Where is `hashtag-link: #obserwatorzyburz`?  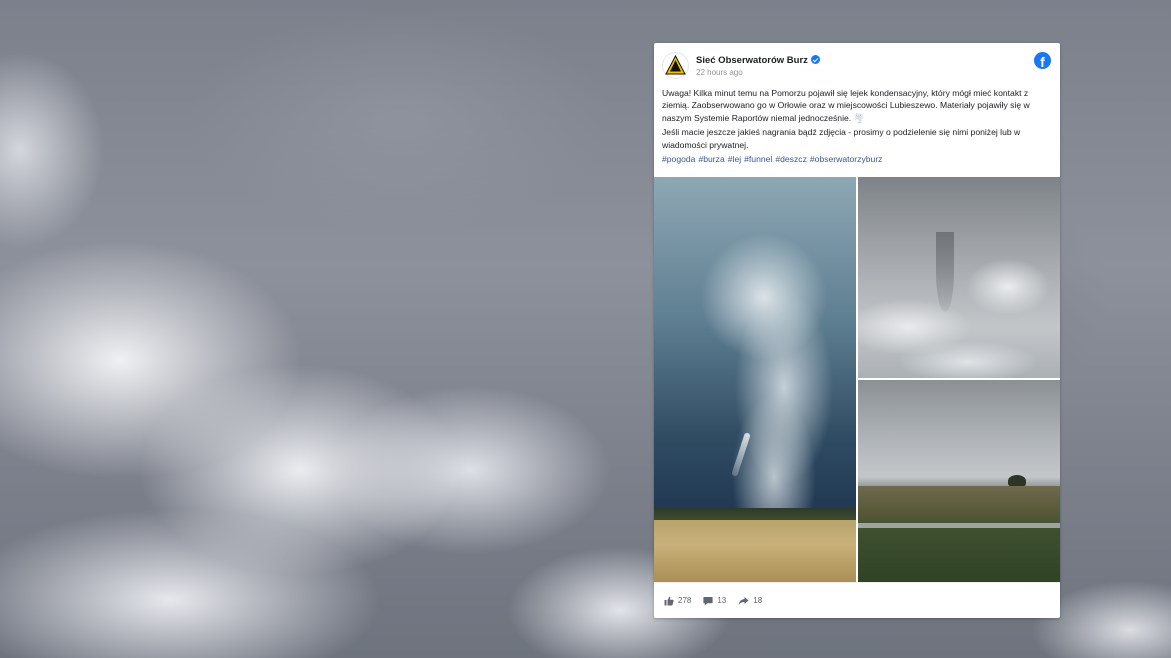 hashtag-link: #obserwatorzyburz is located at coordinates (846, 159).